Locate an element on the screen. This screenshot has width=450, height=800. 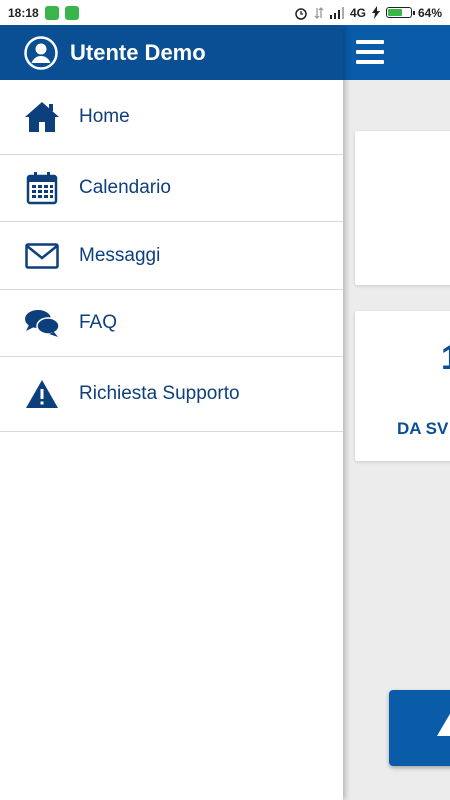
menu-item-home: Home is located at coordinates (171, 117).